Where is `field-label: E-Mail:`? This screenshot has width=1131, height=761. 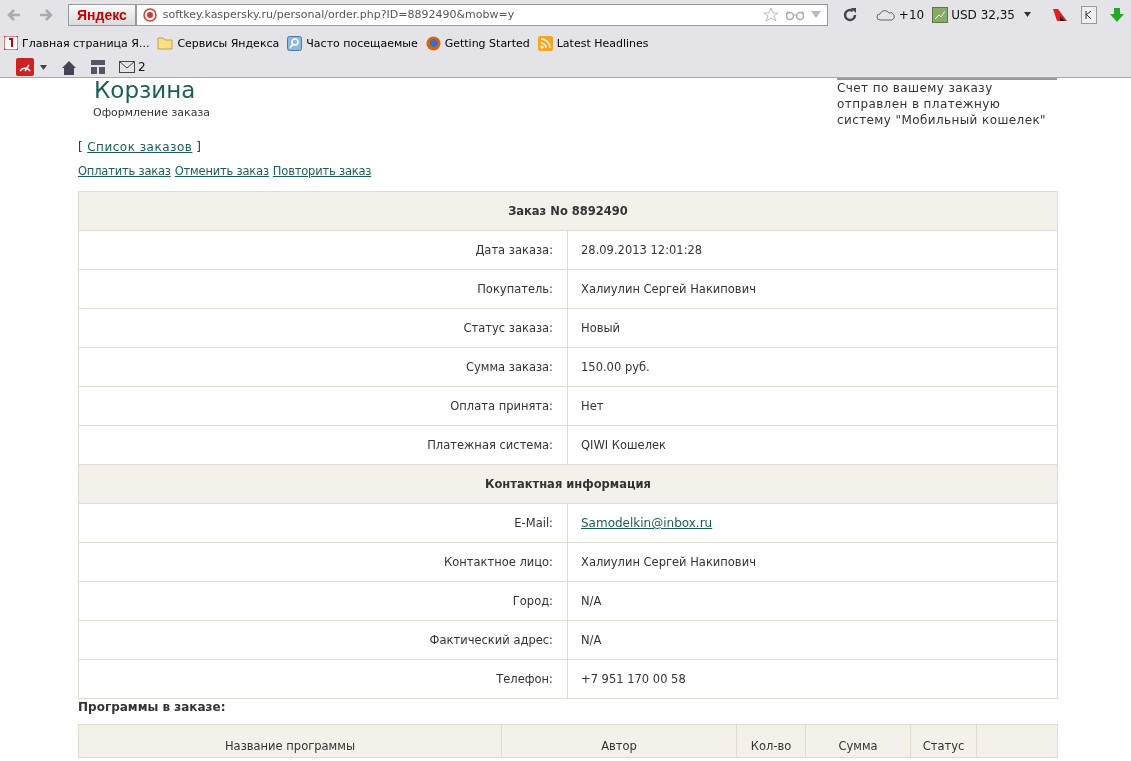 field-label: E-Mail: is located at coordinates (323, 523).